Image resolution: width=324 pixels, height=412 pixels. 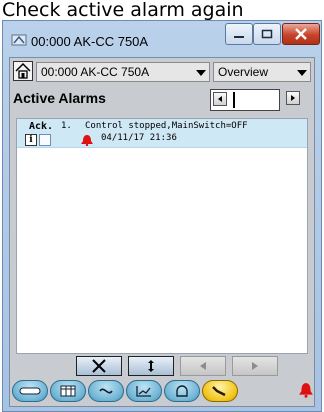 I want to click on home-icon, so click(x=23, y=70).